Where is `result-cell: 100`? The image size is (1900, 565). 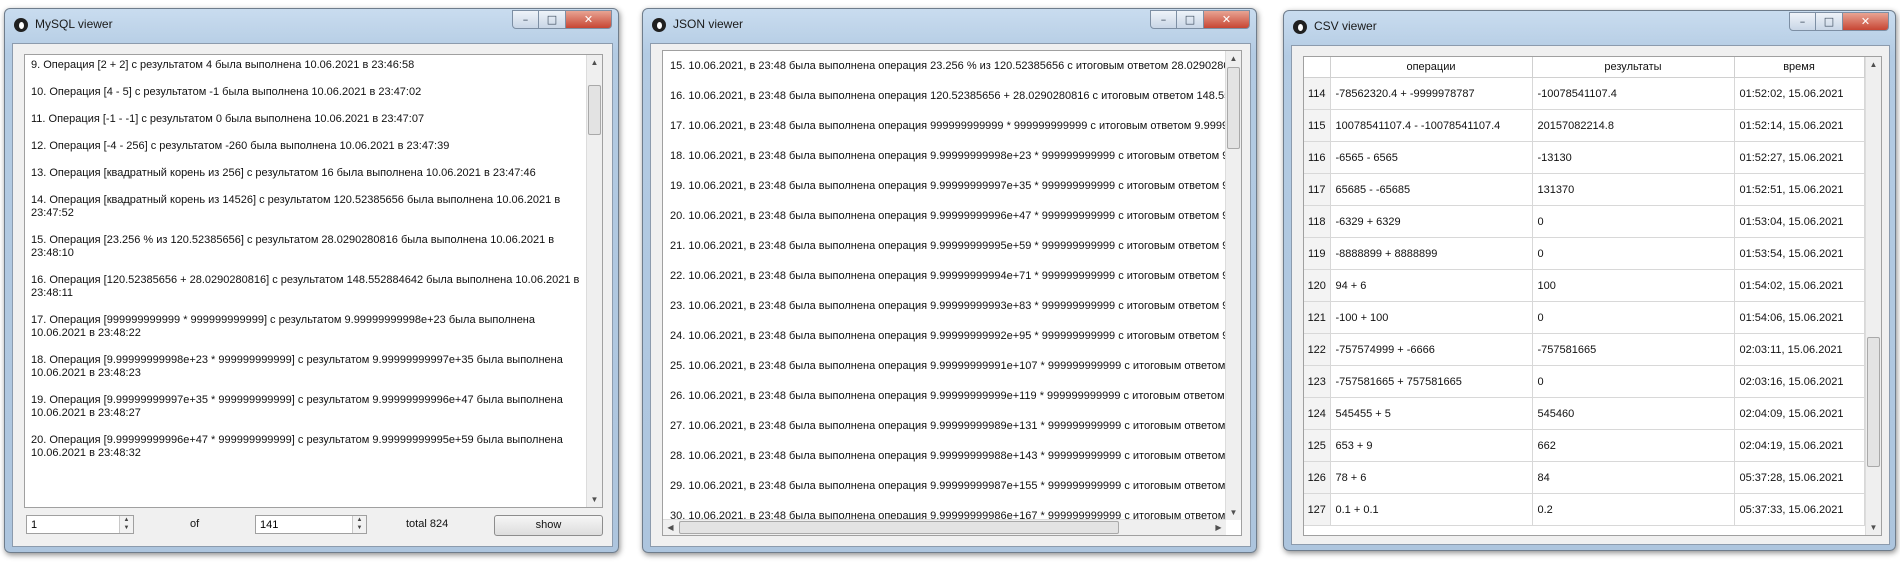
result-cell: 100 is located at coordinates (1633, 285).